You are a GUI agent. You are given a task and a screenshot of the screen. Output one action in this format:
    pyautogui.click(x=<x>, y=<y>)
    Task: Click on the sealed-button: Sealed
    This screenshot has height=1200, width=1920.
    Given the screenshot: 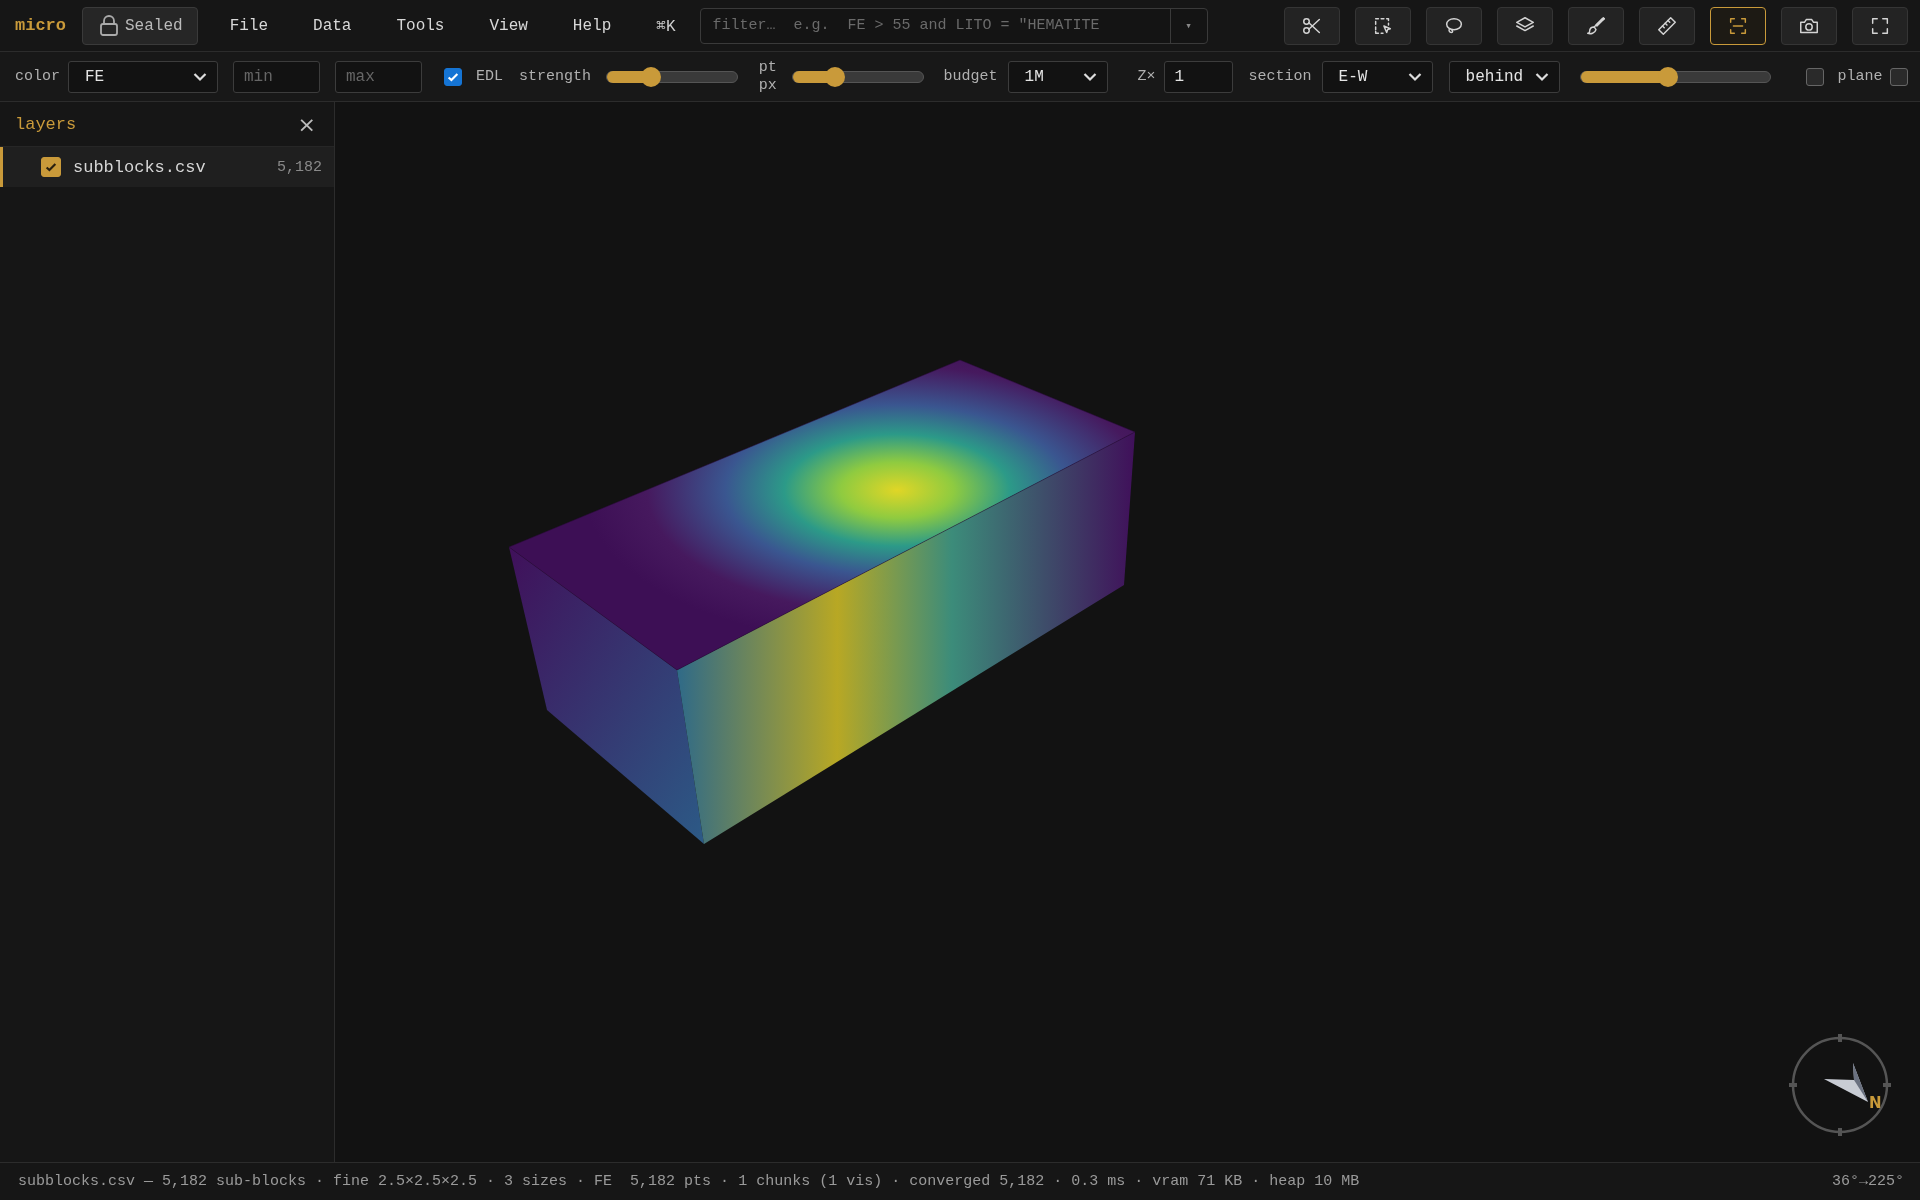 What is the action you would take?
    pyautogui.click(x=140, y=25)
    